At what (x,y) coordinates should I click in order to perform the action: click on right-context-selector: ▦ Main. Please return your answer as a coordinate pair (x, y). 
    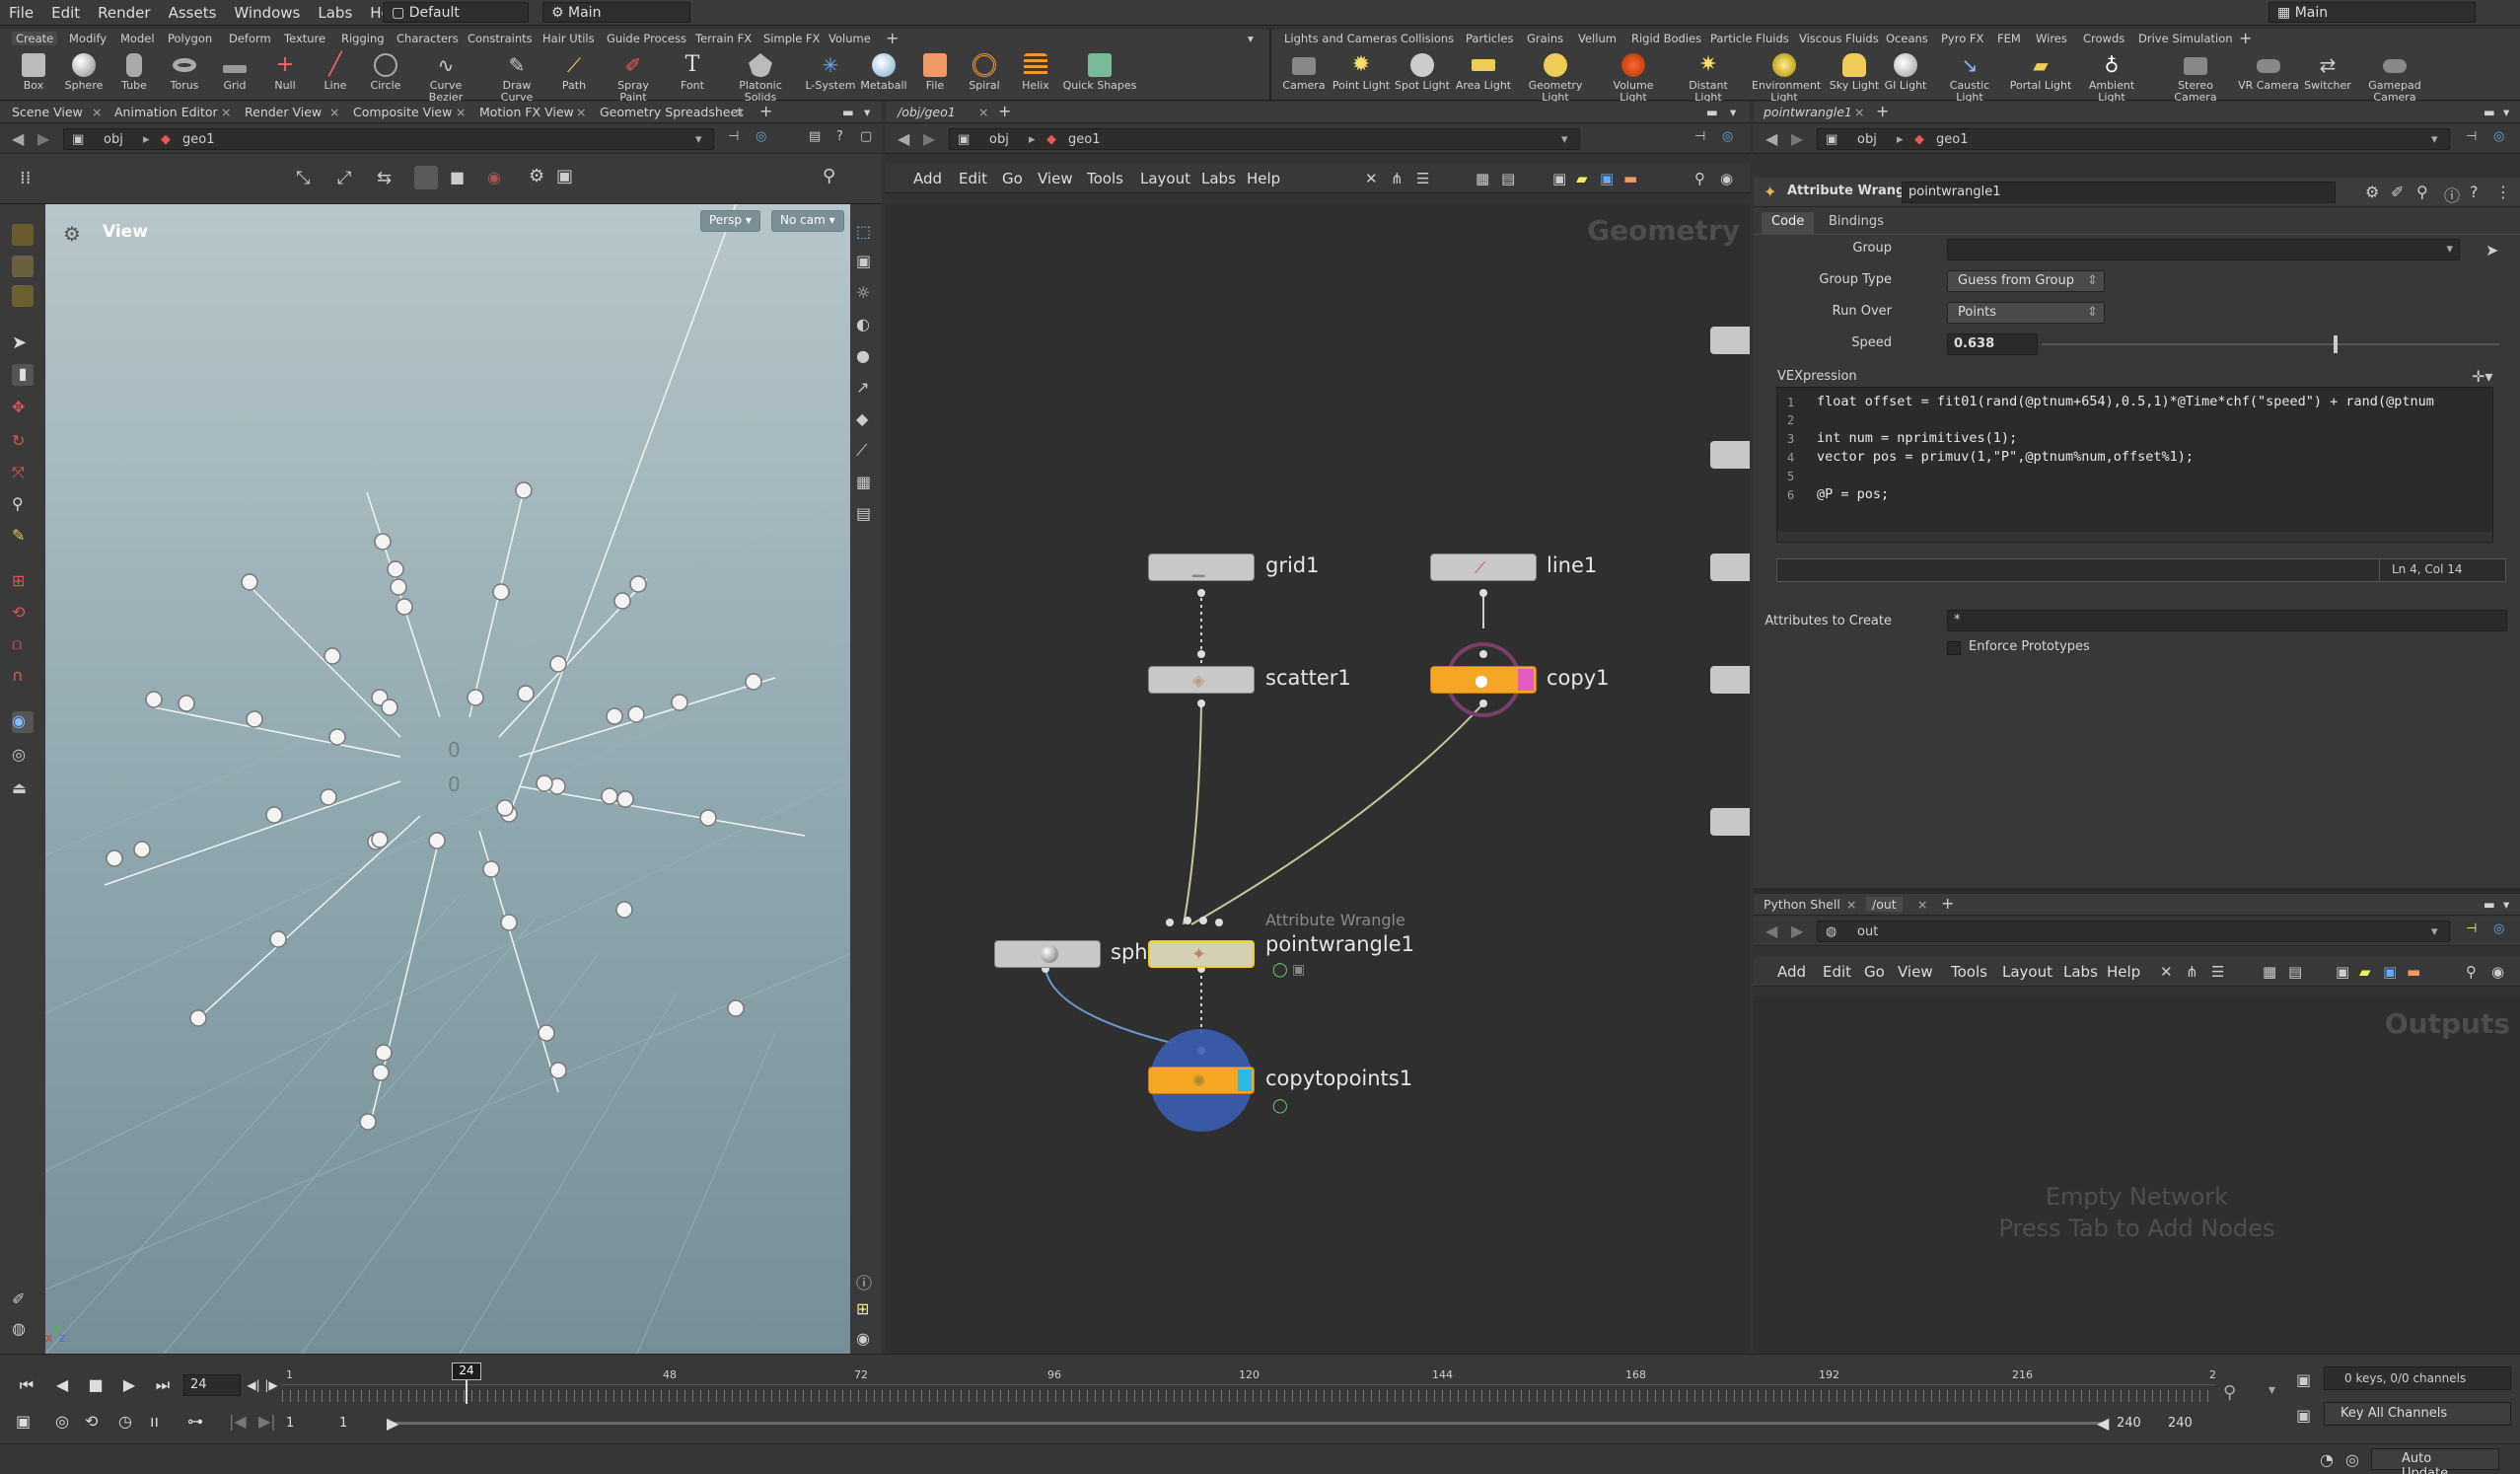
    Looking at the image, I should click on (2372, 12).